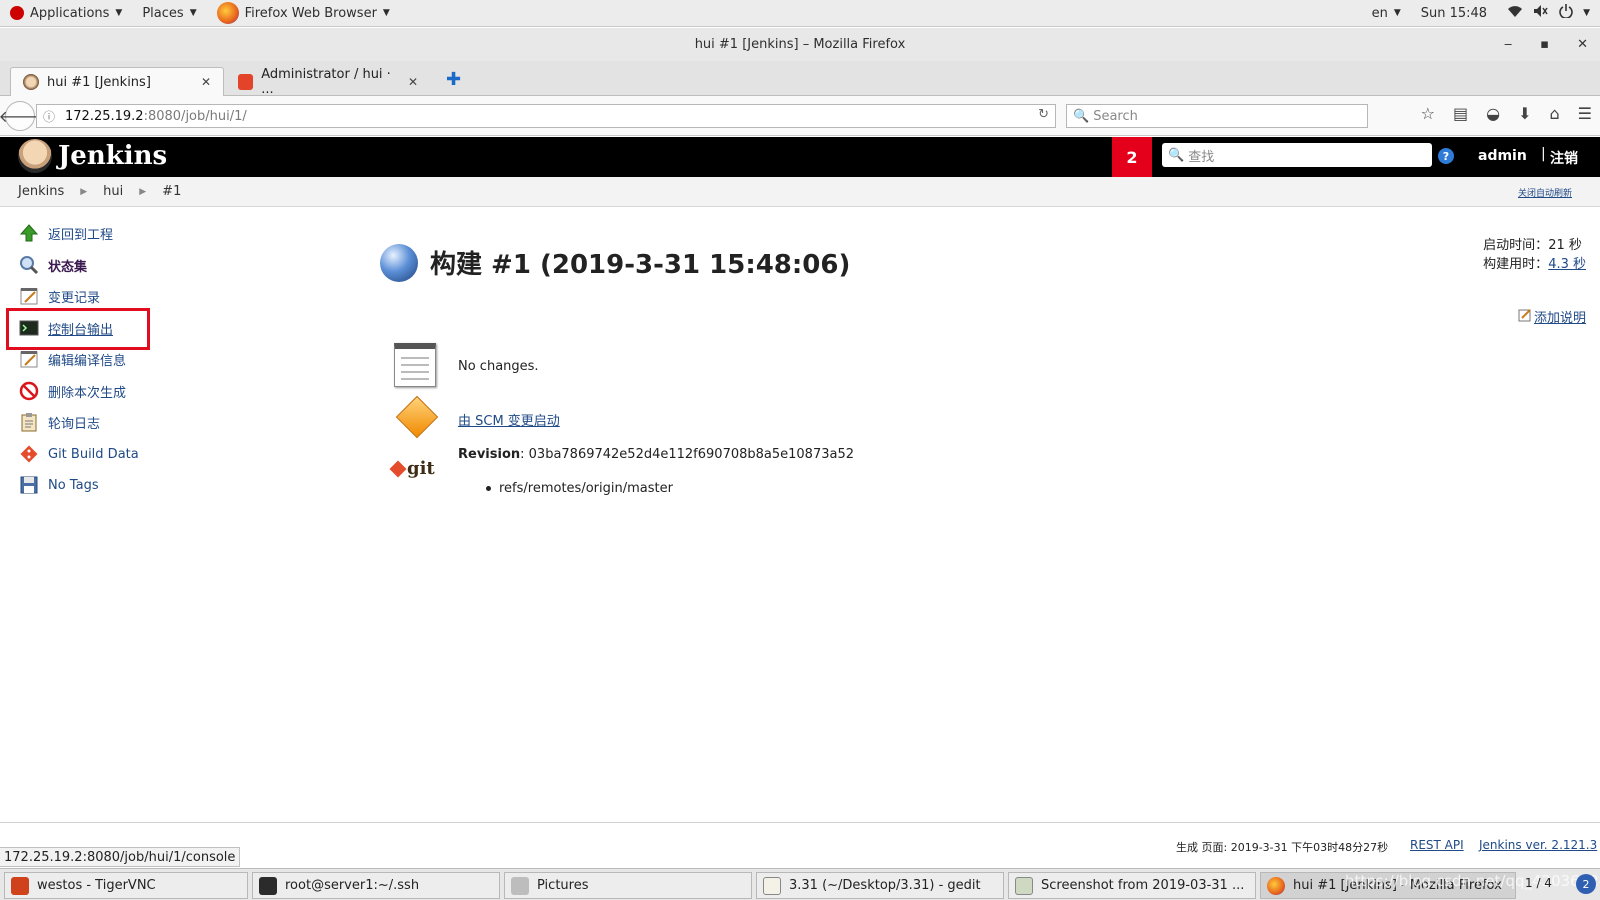 This screenshot has height=900, width=1600. I want to click on browser-app-menu: Firefox Web Browser ▼, so click(303, 13).